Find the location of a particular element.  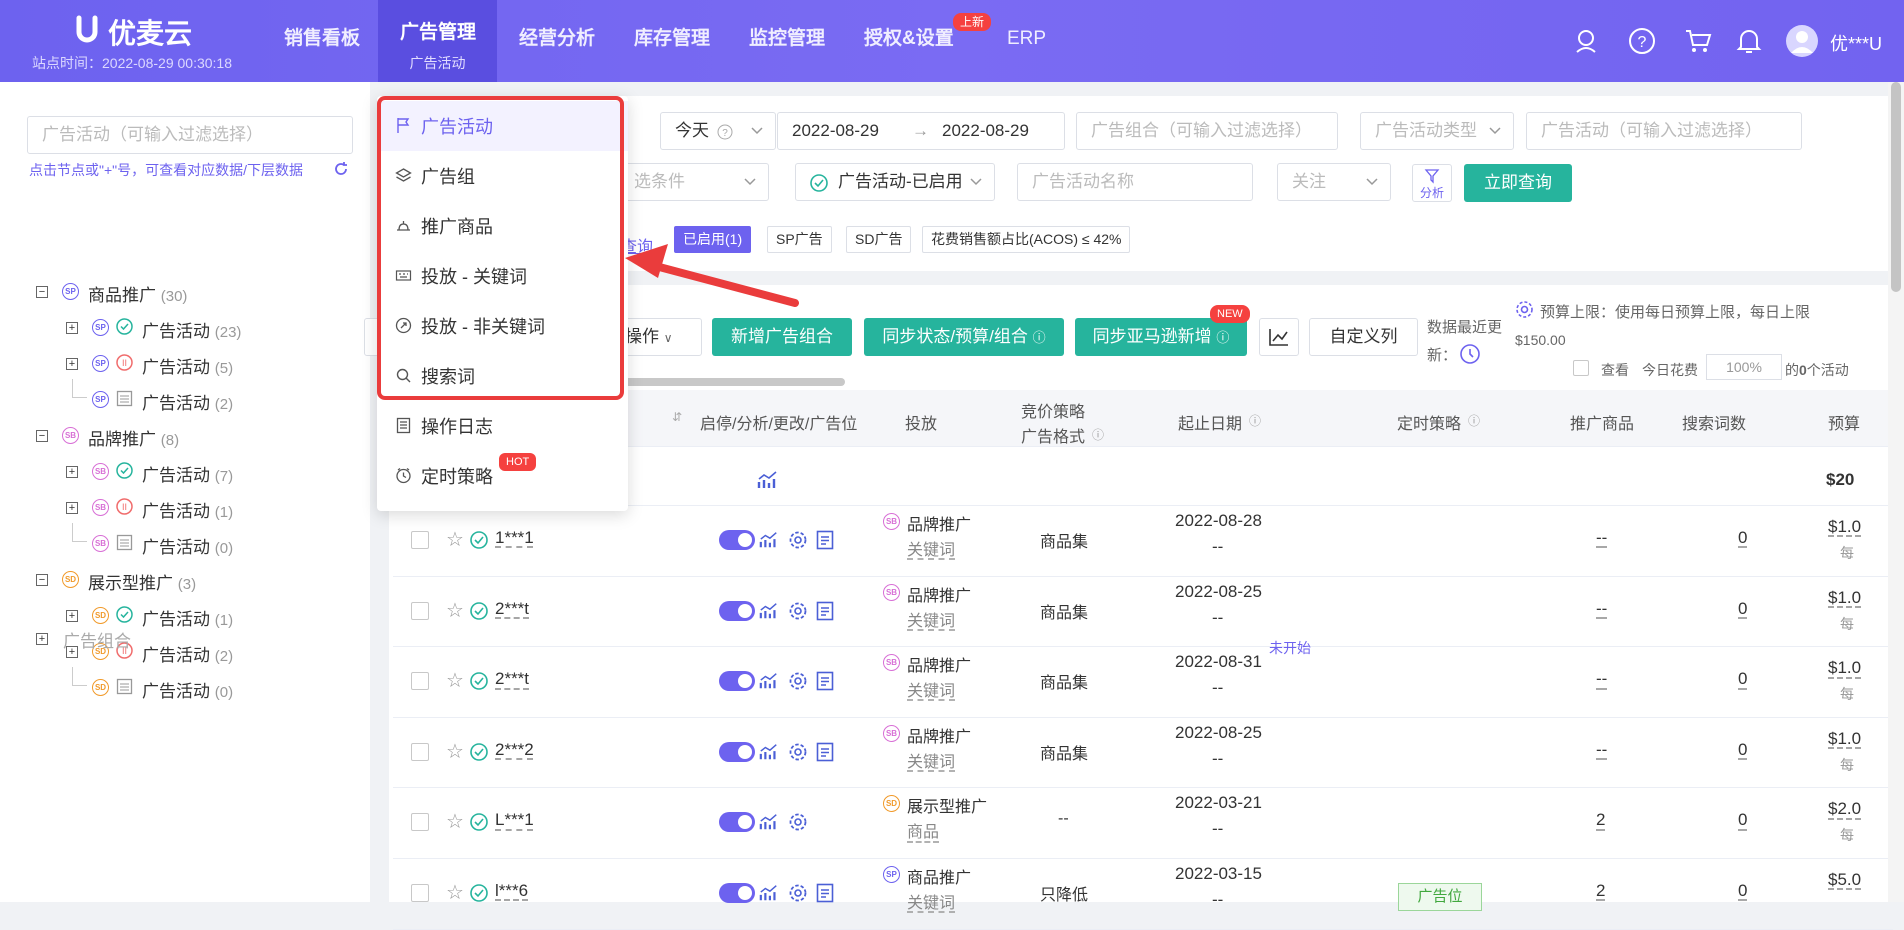

targeting-type: 商品 is located at coordinates (923, 830).